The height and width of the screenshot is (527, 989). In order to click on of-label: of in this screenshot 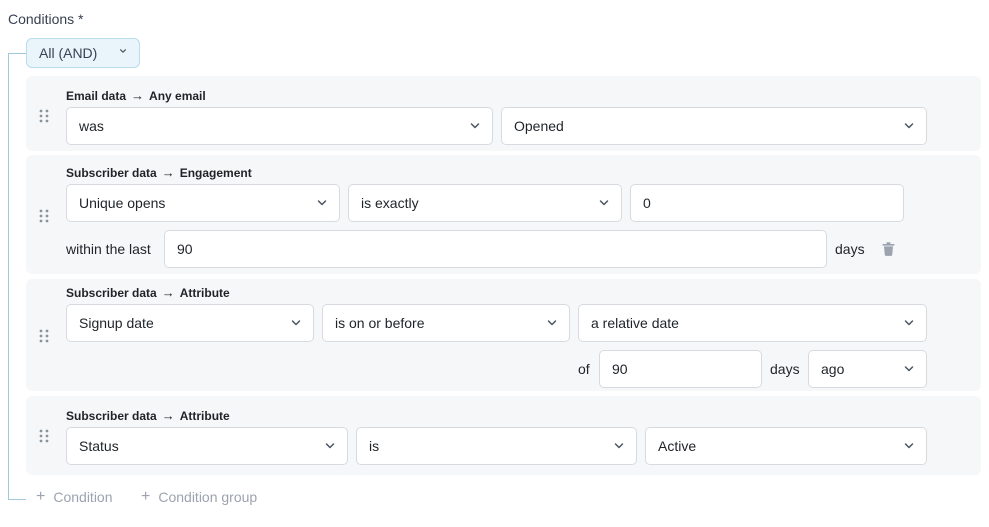, I will do `click(584, 369)`.